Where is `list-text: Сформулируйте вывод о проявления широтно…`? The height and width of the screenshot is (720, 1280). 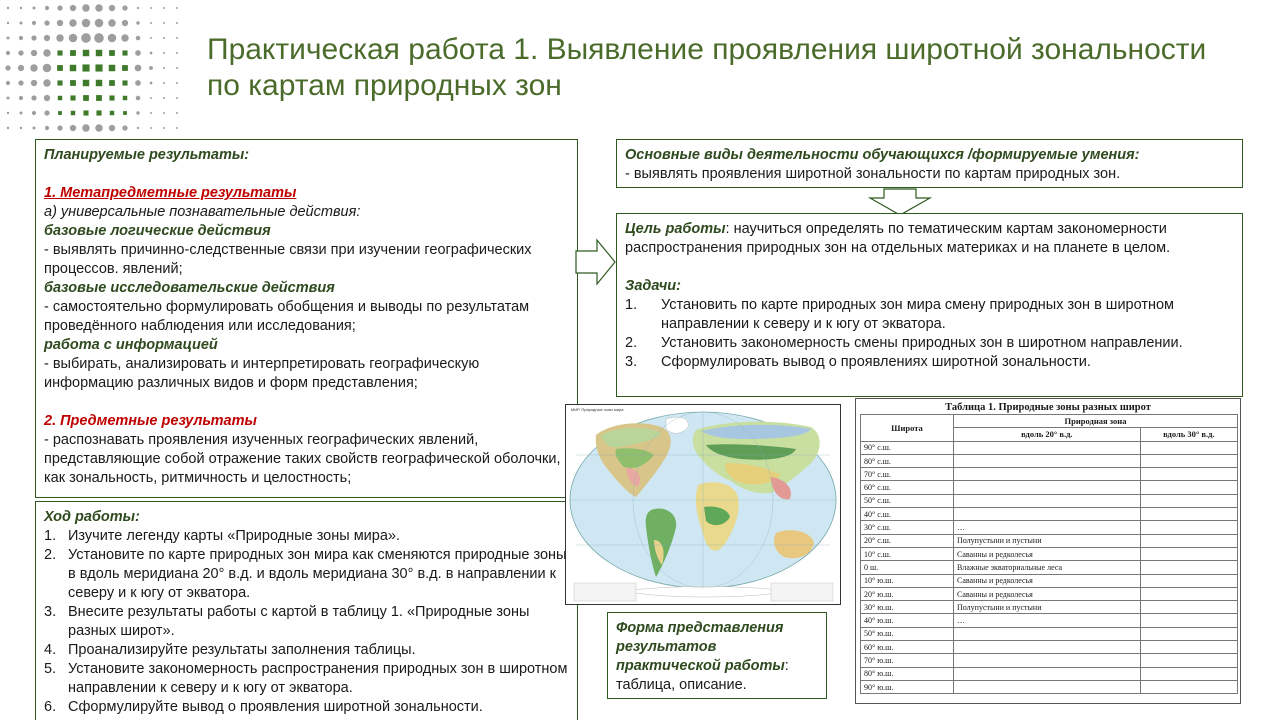
list-text: Сформулируйте вывод о проявления широтно… is located at coordinates (275, 707).